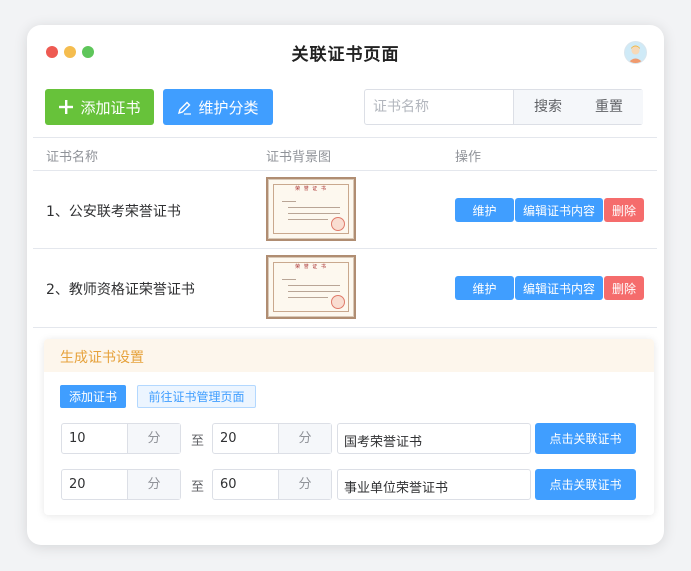 The width and height of the screenshot is (691, 571). Describe the element at coordinates (635, 52) in the screenshot. I see `user-avatar-icon` at that location.